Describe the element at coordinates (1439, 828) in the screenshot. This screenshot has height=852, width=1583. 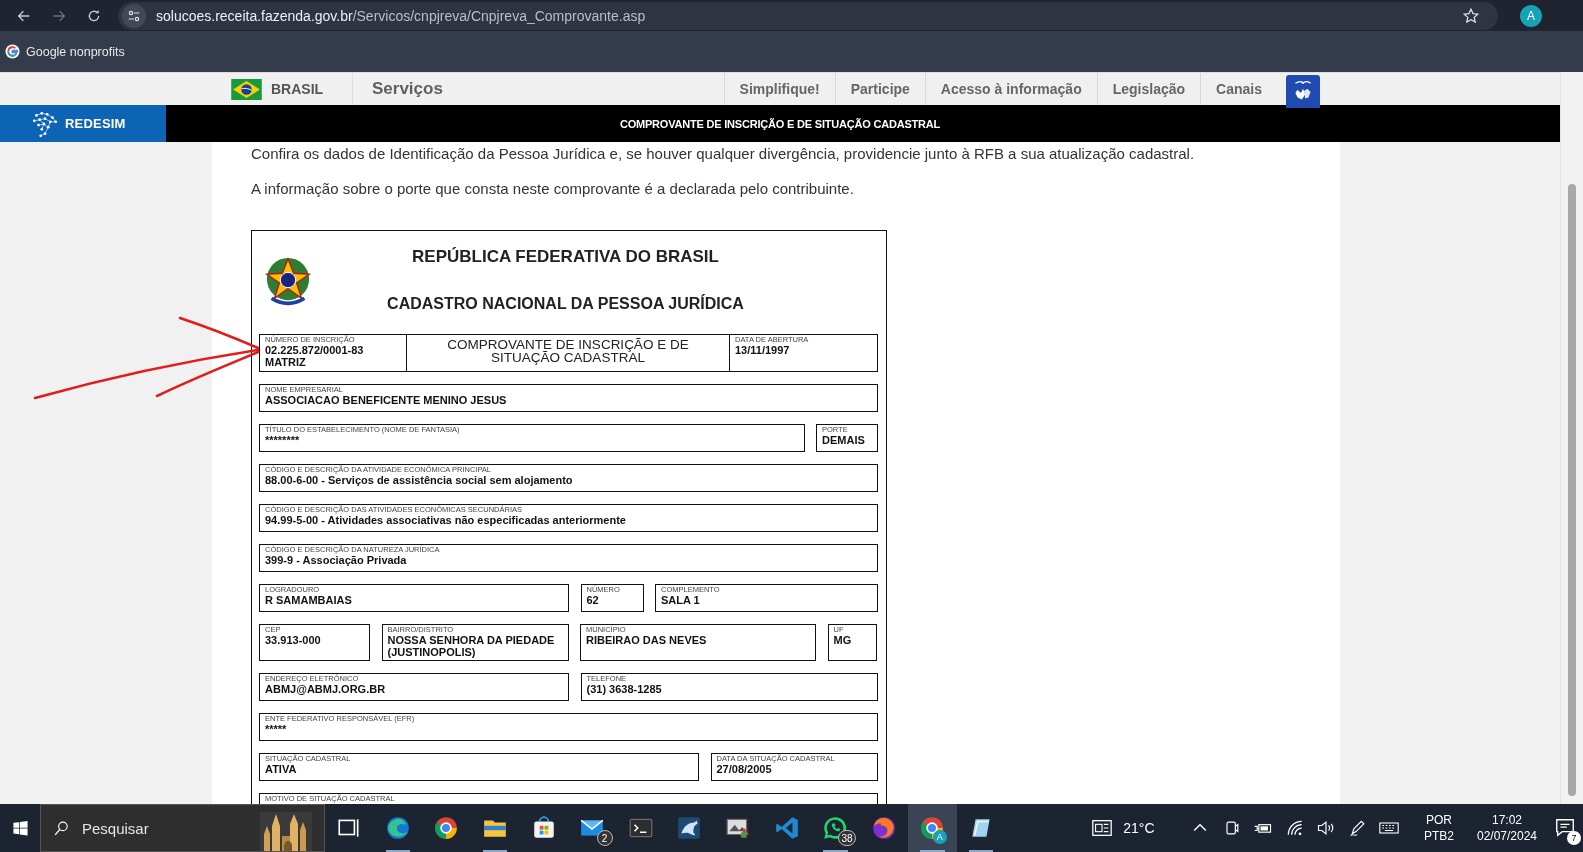
I see `language-button: POR PTB2` at that location.